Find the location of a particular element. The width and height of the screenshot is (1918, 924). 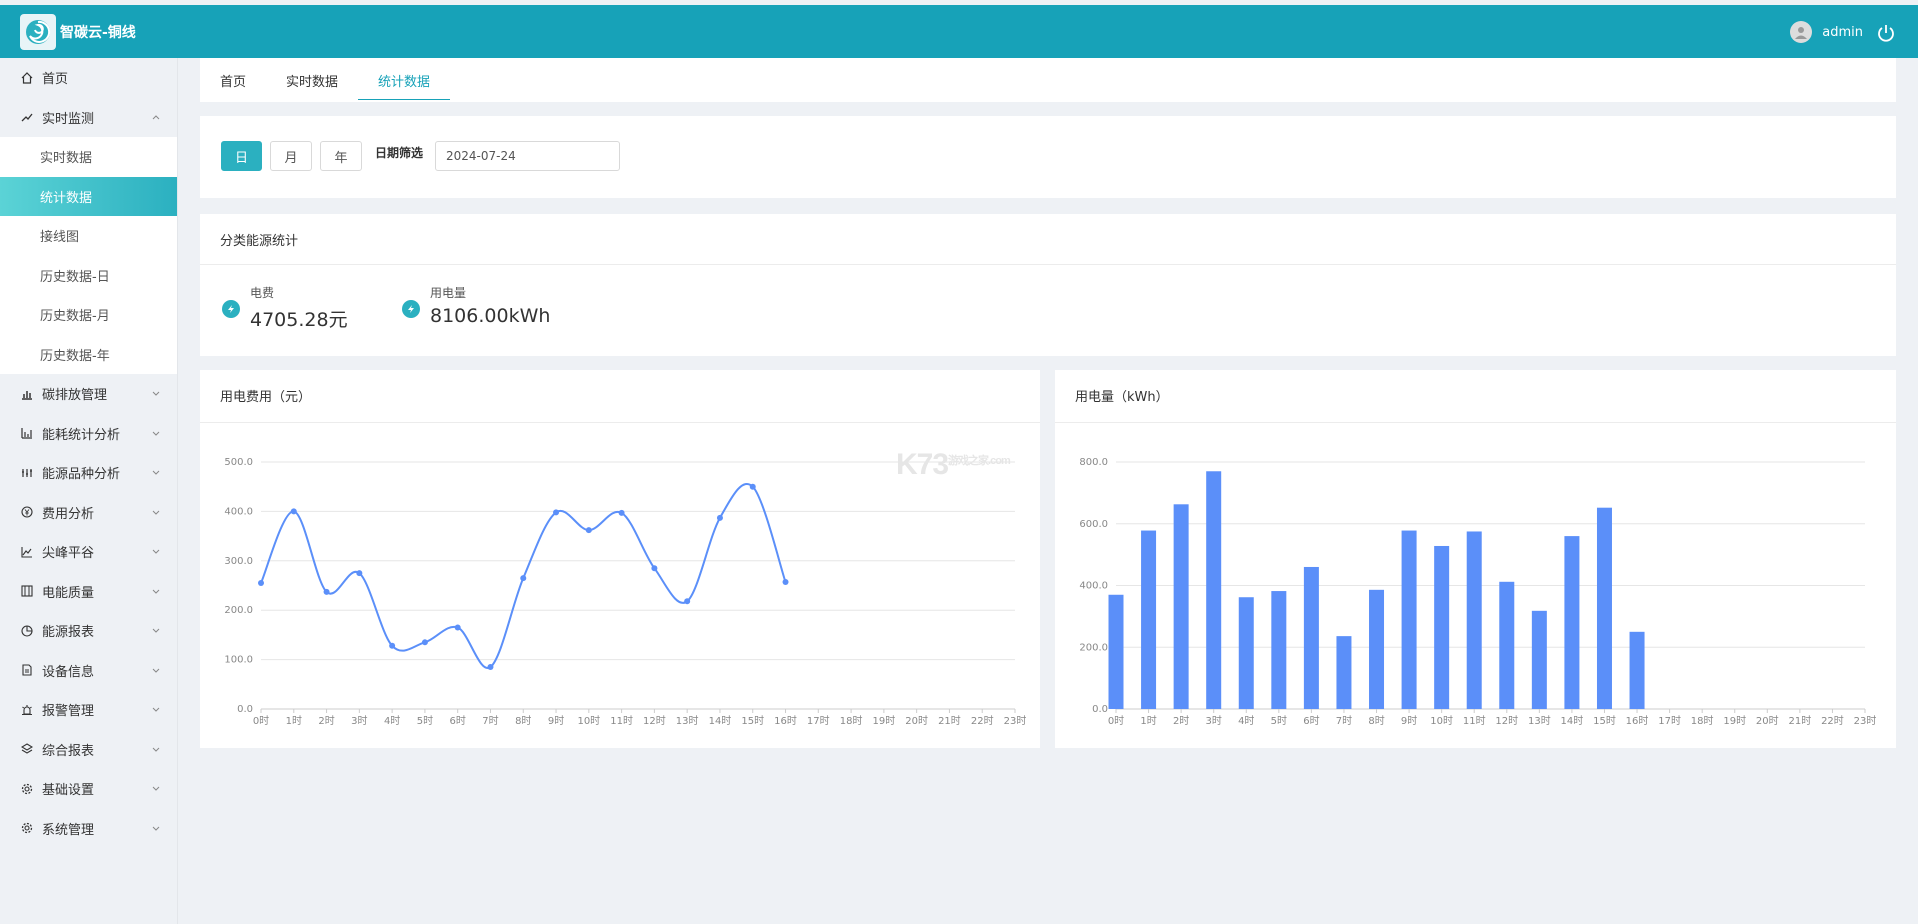

sidebar-item-system-management: 系统管理 is located at coordinates (88, 829).